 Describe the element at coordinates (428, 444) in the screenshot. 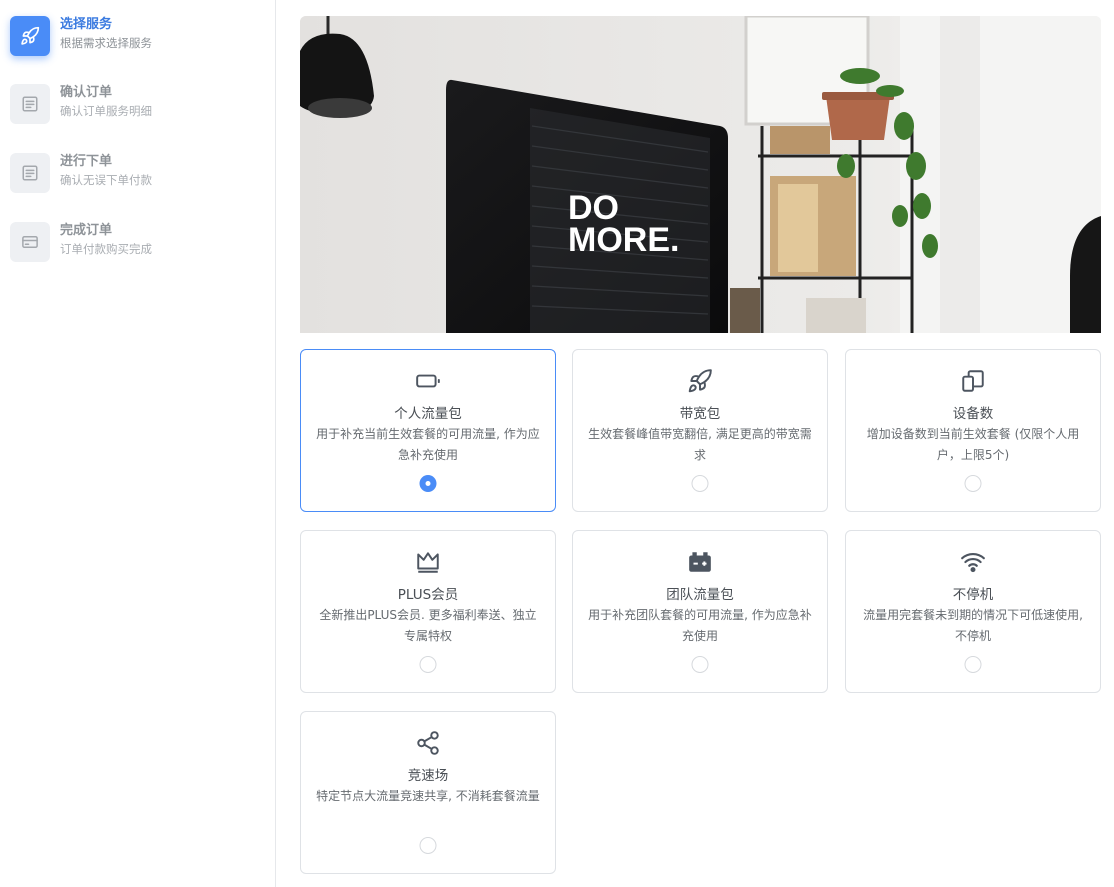

I see `option-description: 用于补充当前生效套餐的可用流量, 作为应急补充使用` at that location.